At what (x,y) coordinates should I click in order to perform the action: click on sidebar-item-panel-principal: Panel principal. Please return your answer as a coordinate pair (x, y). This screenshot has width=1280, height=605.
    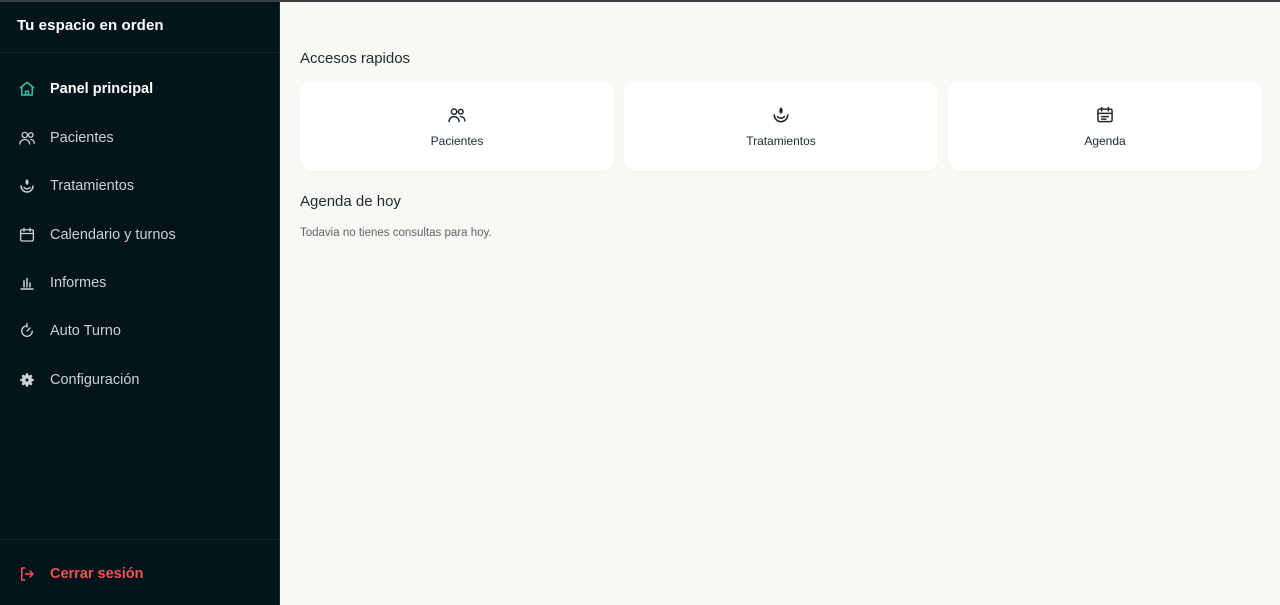
    Looking at the image, I should click on (140, 89).